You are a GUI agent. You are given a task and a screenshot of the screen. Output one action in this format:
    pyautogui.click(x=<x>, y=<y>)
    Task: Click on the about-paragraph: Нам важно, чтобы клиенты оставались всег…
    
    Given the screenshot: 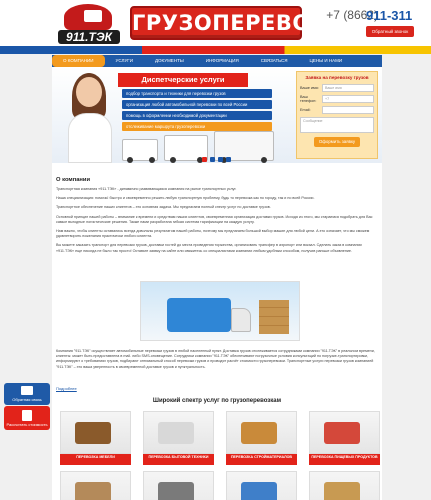 What is the action you would take?
    pyautogui.click(x=213, y=234)
    